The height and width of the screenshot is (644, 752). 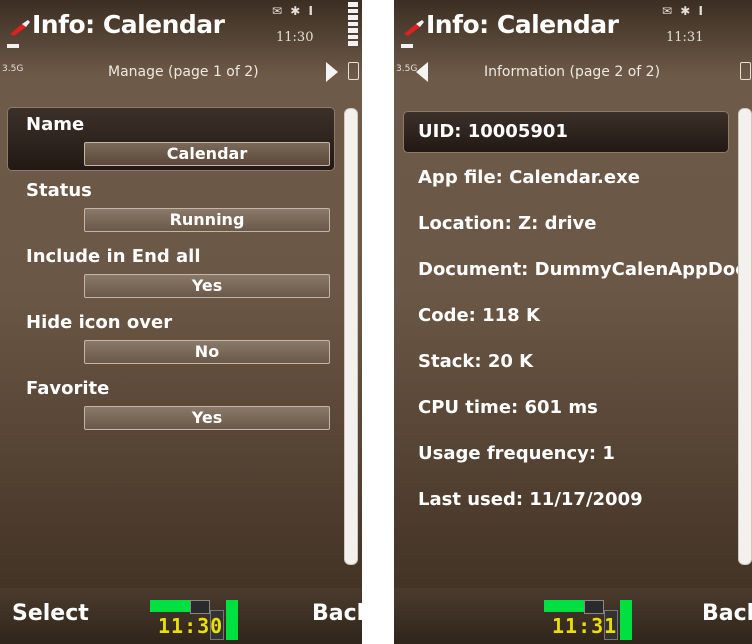 I want to click on left-arrow-icon, so click(x=422, y=72).